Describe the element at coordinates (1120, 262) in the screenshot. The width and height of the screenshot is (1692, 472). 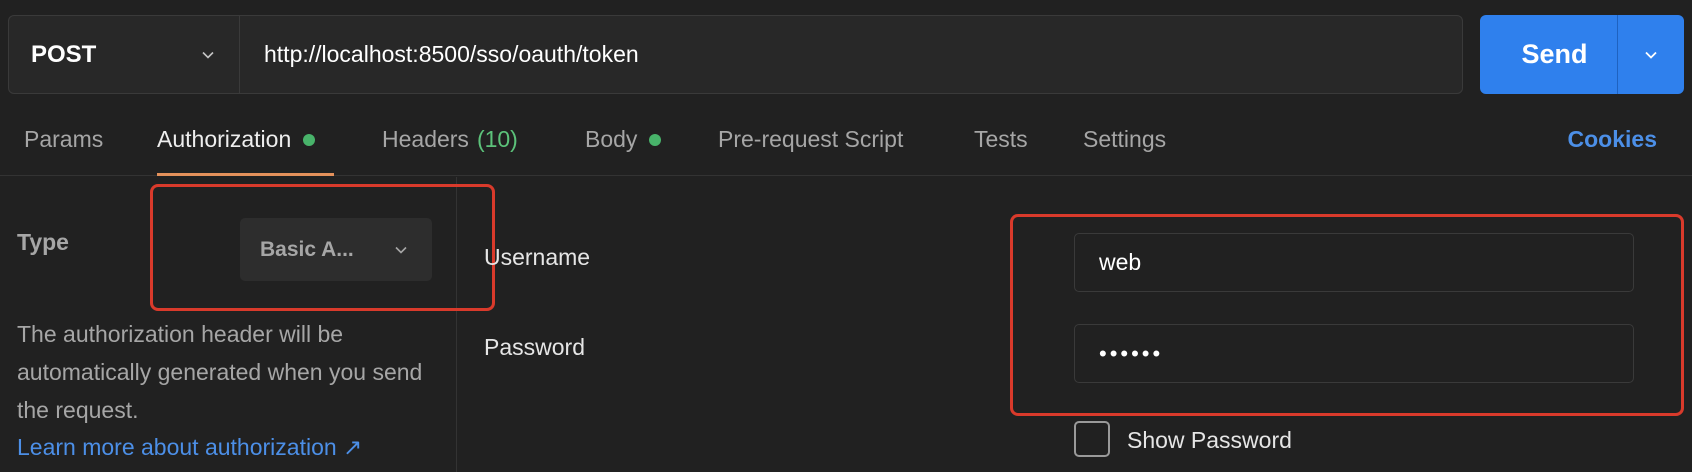
I see `username-value: web` at that location.